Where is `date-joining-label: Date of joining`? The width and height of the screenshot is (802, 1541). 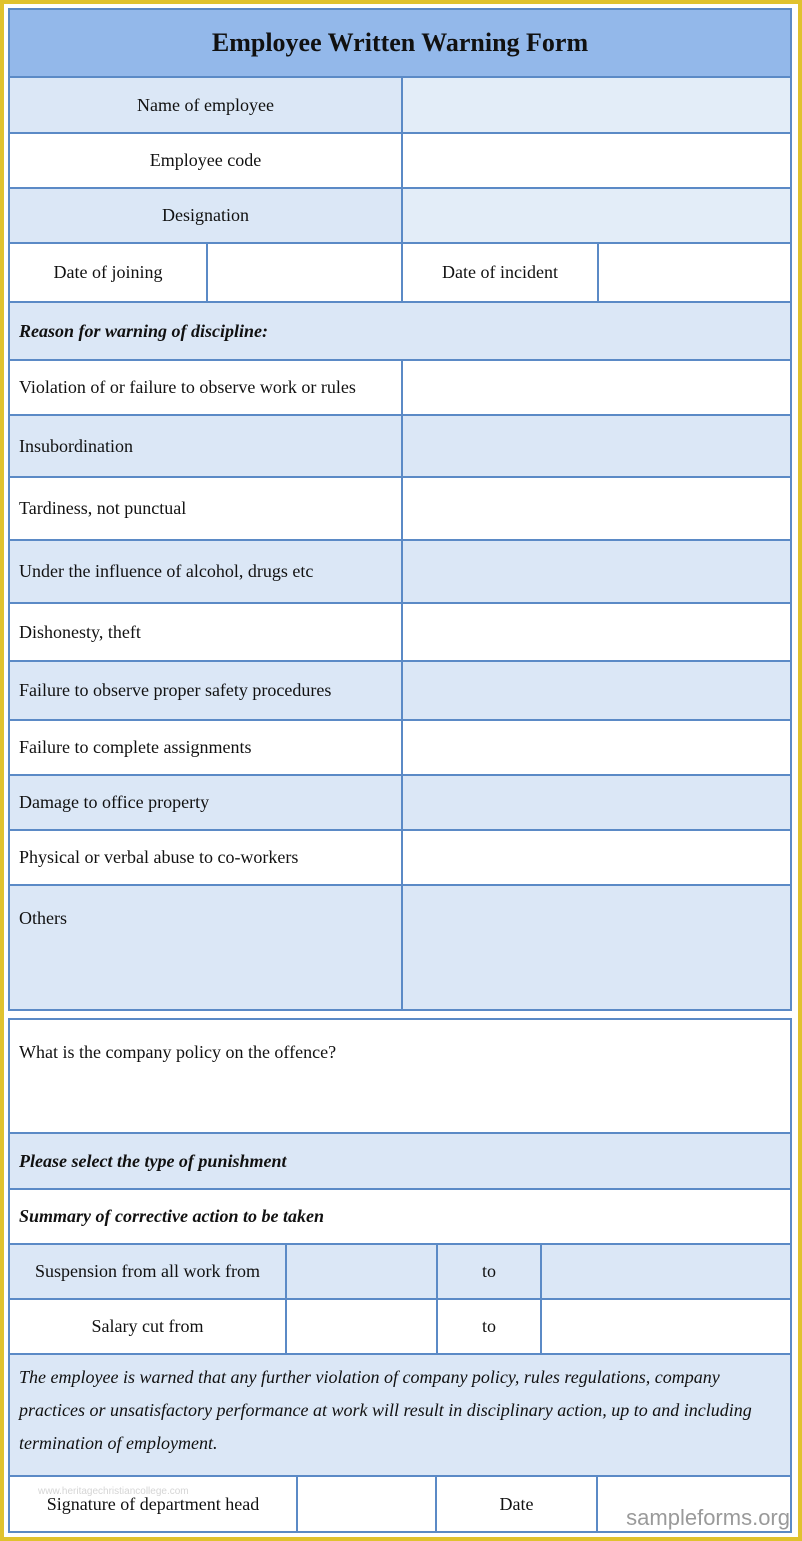 date-joining-label: Date of joining is located at coordinates (108, 272).